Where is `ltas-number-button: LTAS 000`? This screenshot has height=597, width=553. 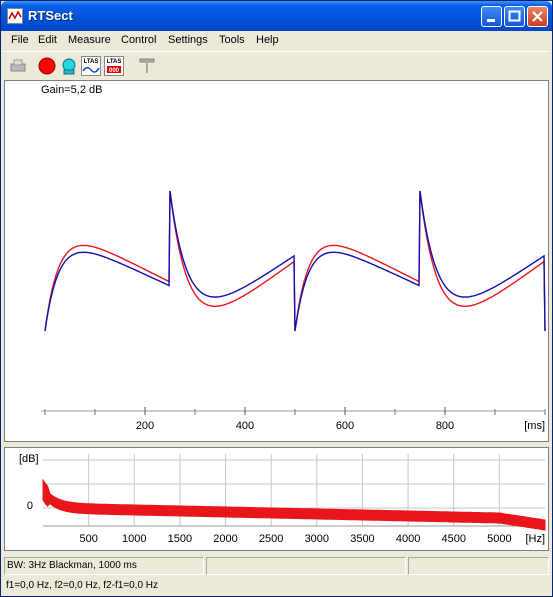
ltas-number-button: LTAS 000 is located at coordinates (114, 66).